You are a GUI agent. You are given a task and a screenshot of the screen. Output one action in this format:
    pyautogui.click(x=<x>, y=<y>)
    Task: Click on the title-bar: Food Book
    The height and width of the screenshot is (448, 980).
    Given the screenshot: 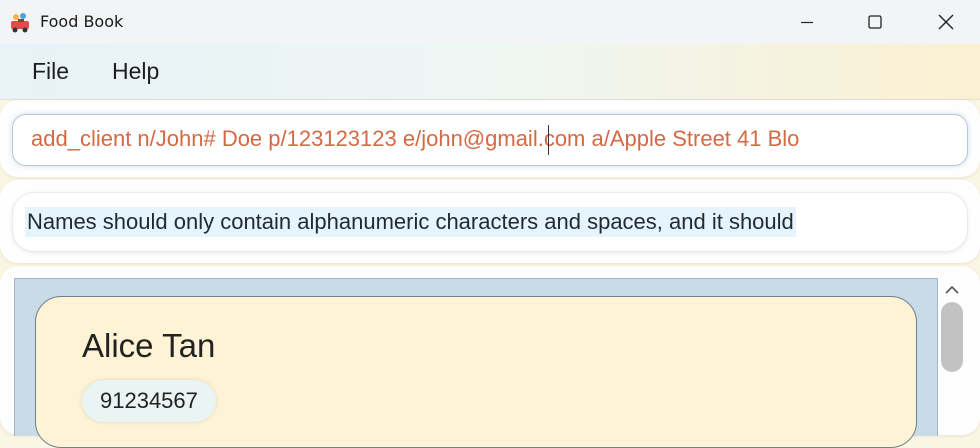 What is the action you would take?
    pyautogui.click(x=490, y=22)
    